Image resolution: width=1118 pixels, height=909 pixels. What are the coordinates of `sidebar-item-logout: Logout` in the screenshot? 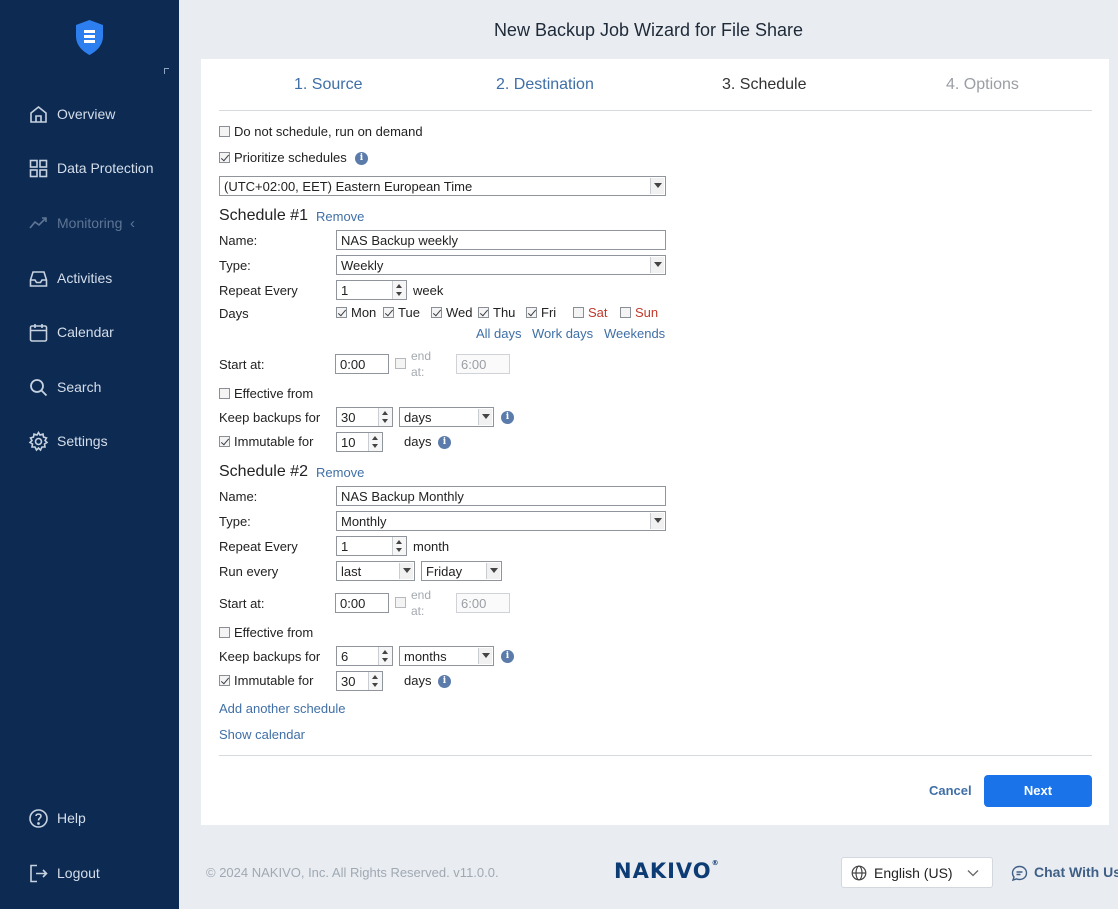 It's located at (89, 873).